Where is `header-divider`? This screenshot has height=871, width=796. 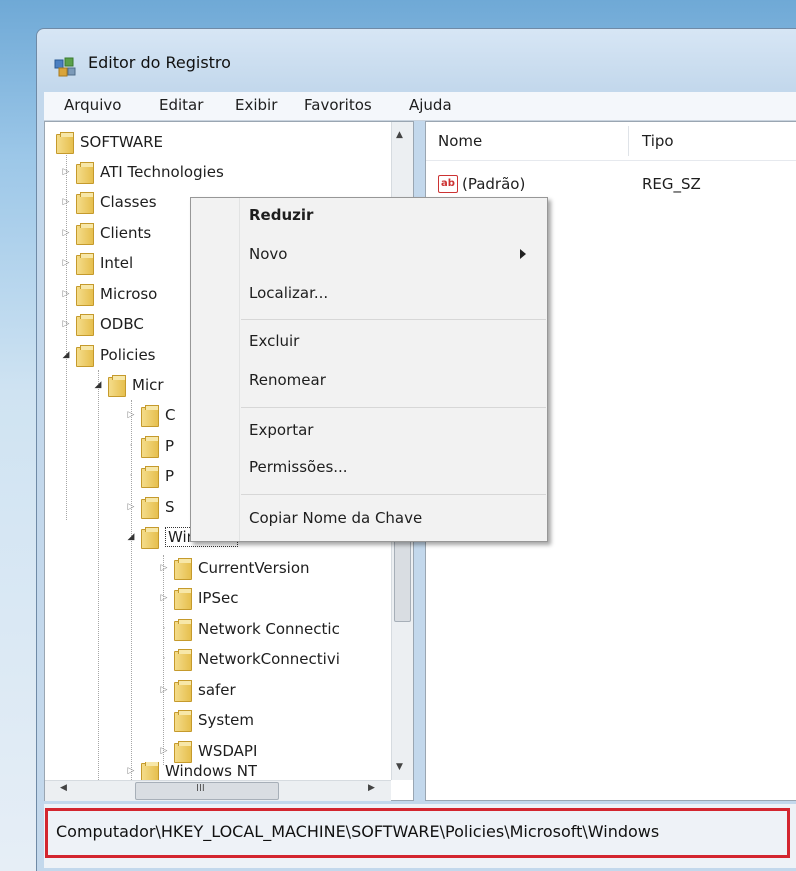 header-divider is located at coordinates (611, 160).